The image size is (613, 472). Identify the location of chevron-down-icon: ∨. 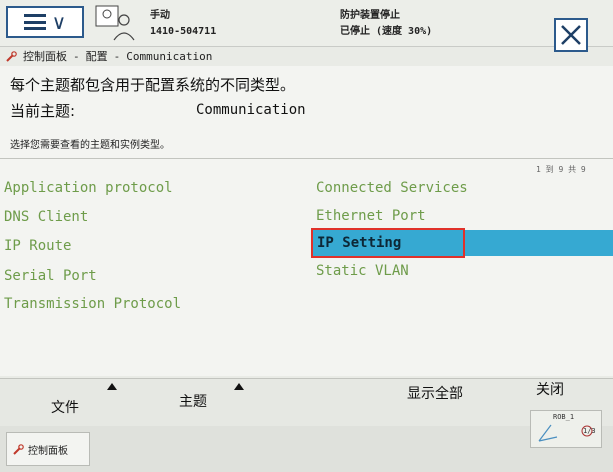
(59, 22).